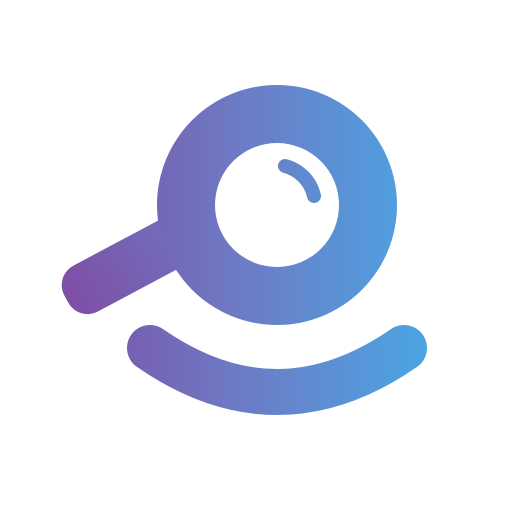 The height and width of the screenshot is (512, 512). I want to click on magnifier-lens, so click(277, 205).